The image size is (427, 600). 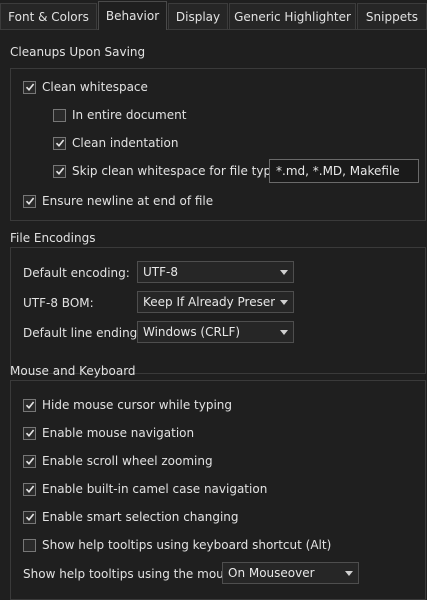 I want to click on entire-document-label: In entire document, so click(x=129, y=115).